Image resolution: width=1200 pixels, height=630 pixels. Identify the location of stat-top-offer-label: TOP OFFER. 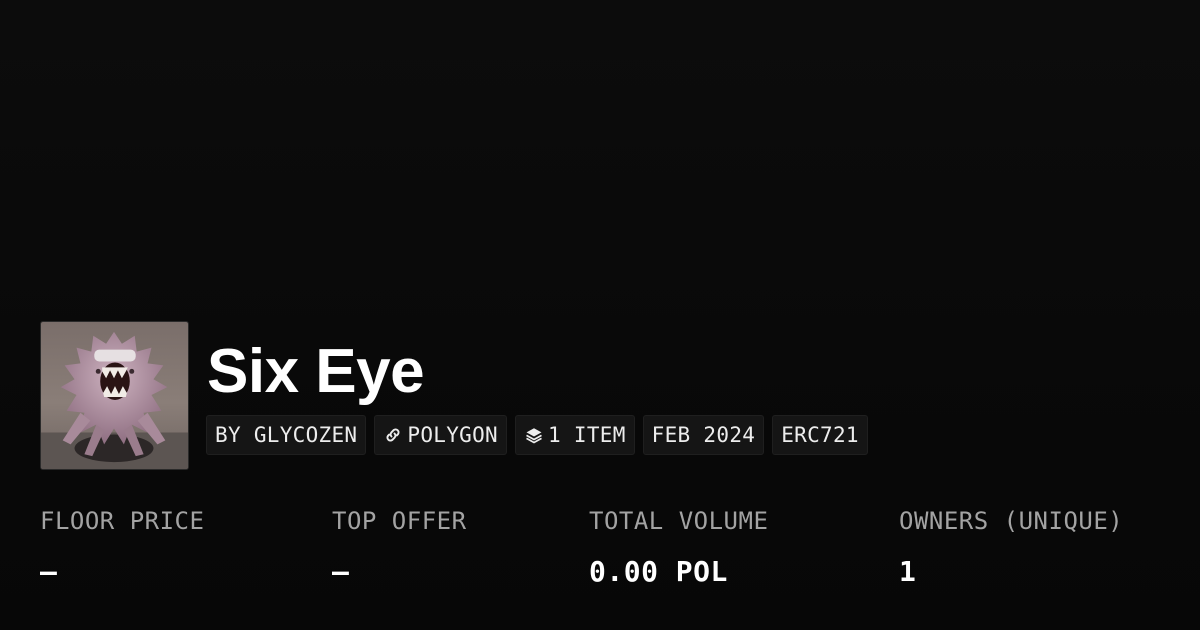
(399, 521).